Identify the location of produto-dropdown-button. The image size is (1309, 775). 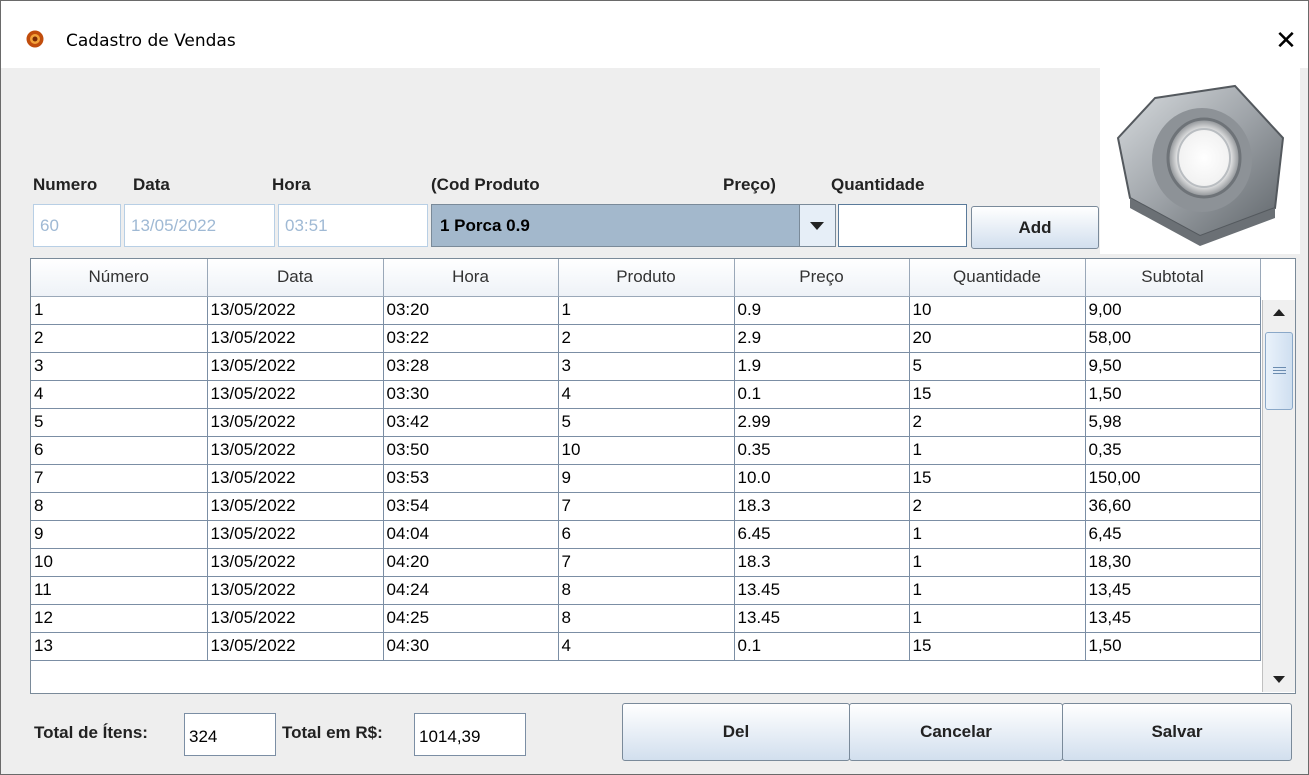
(817, 225).